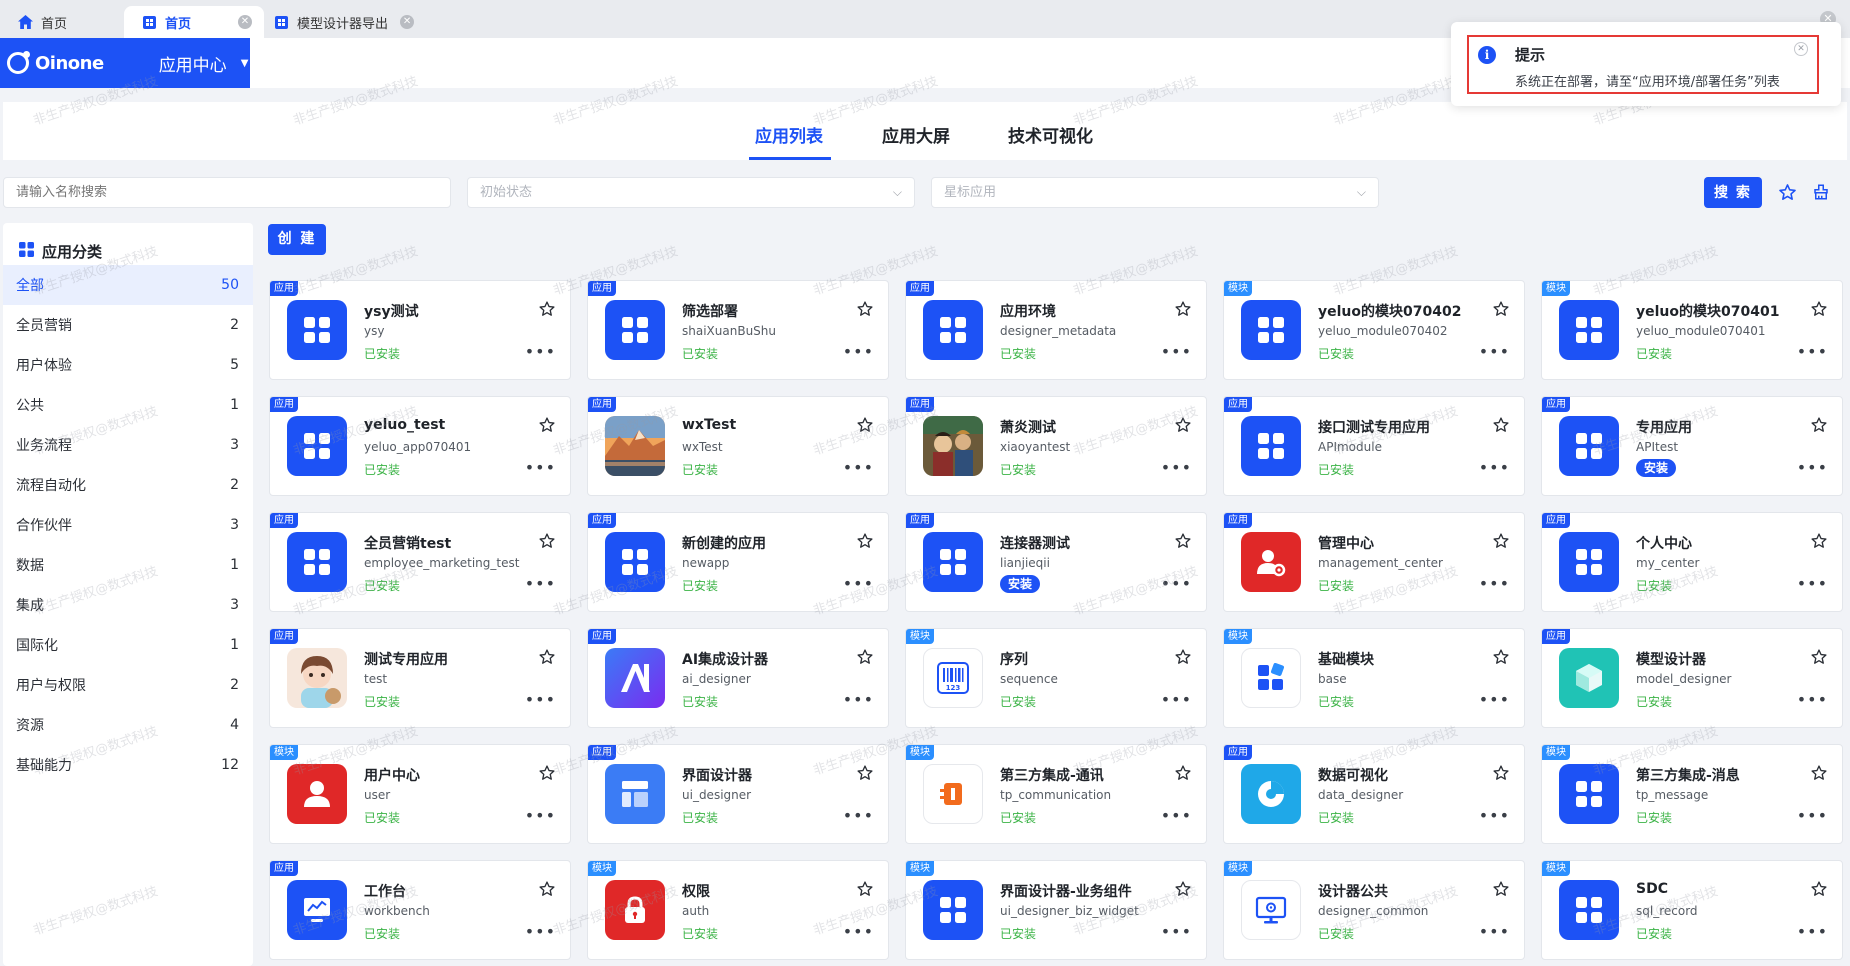 The height and width of the screenshot is (966, 1850). Describe the element at coordinates (1374, 910) in the screenshot. I see `app-card: 模块 设计器公共 designer_common 已安装 •••` at that location.